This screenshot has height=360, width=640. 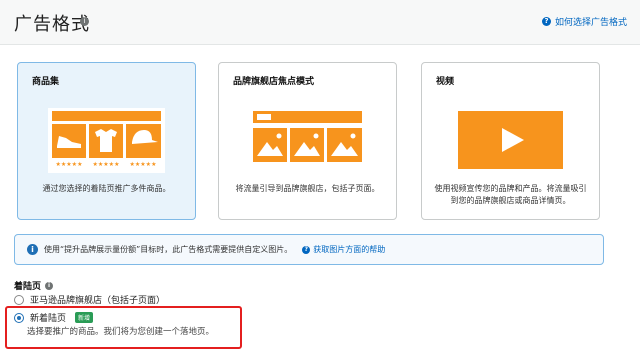 What do you see at coordinates (510, 194) in the screenshot?
I see `card-description: 使用视频宣传您的品牌和产品。将流量吸引到您的品牌旗舰店或商品详情页。` at bounding box center [510, 194].